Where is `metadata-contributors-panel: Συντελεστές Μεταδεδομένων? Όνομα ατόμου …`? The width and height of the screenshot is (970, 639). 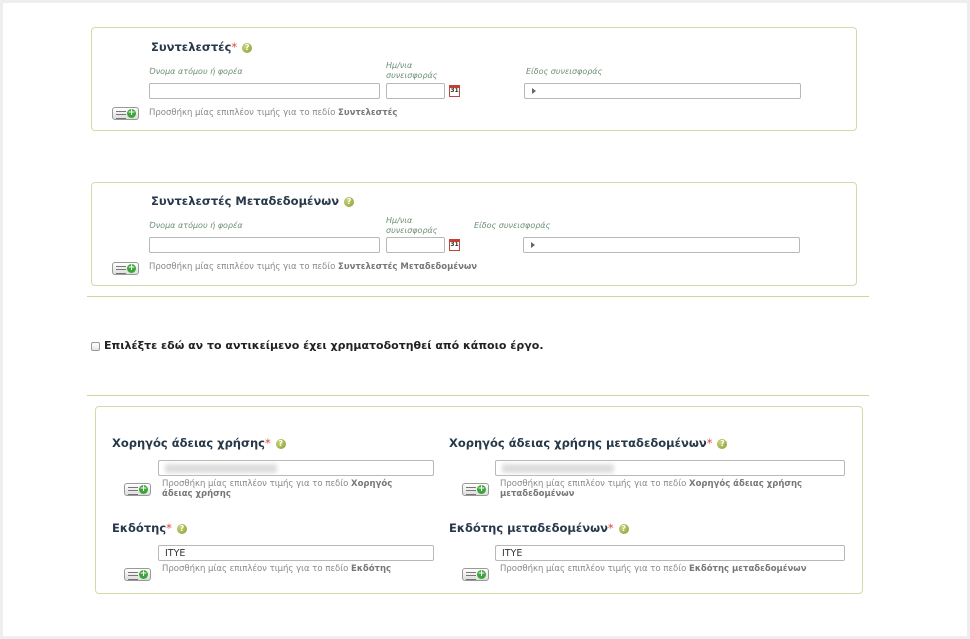 metadata-contributors-panel: Συντελεστές Μεταδεδομένων? Όνομα ατόμου … is located at coordinates (474, 234).